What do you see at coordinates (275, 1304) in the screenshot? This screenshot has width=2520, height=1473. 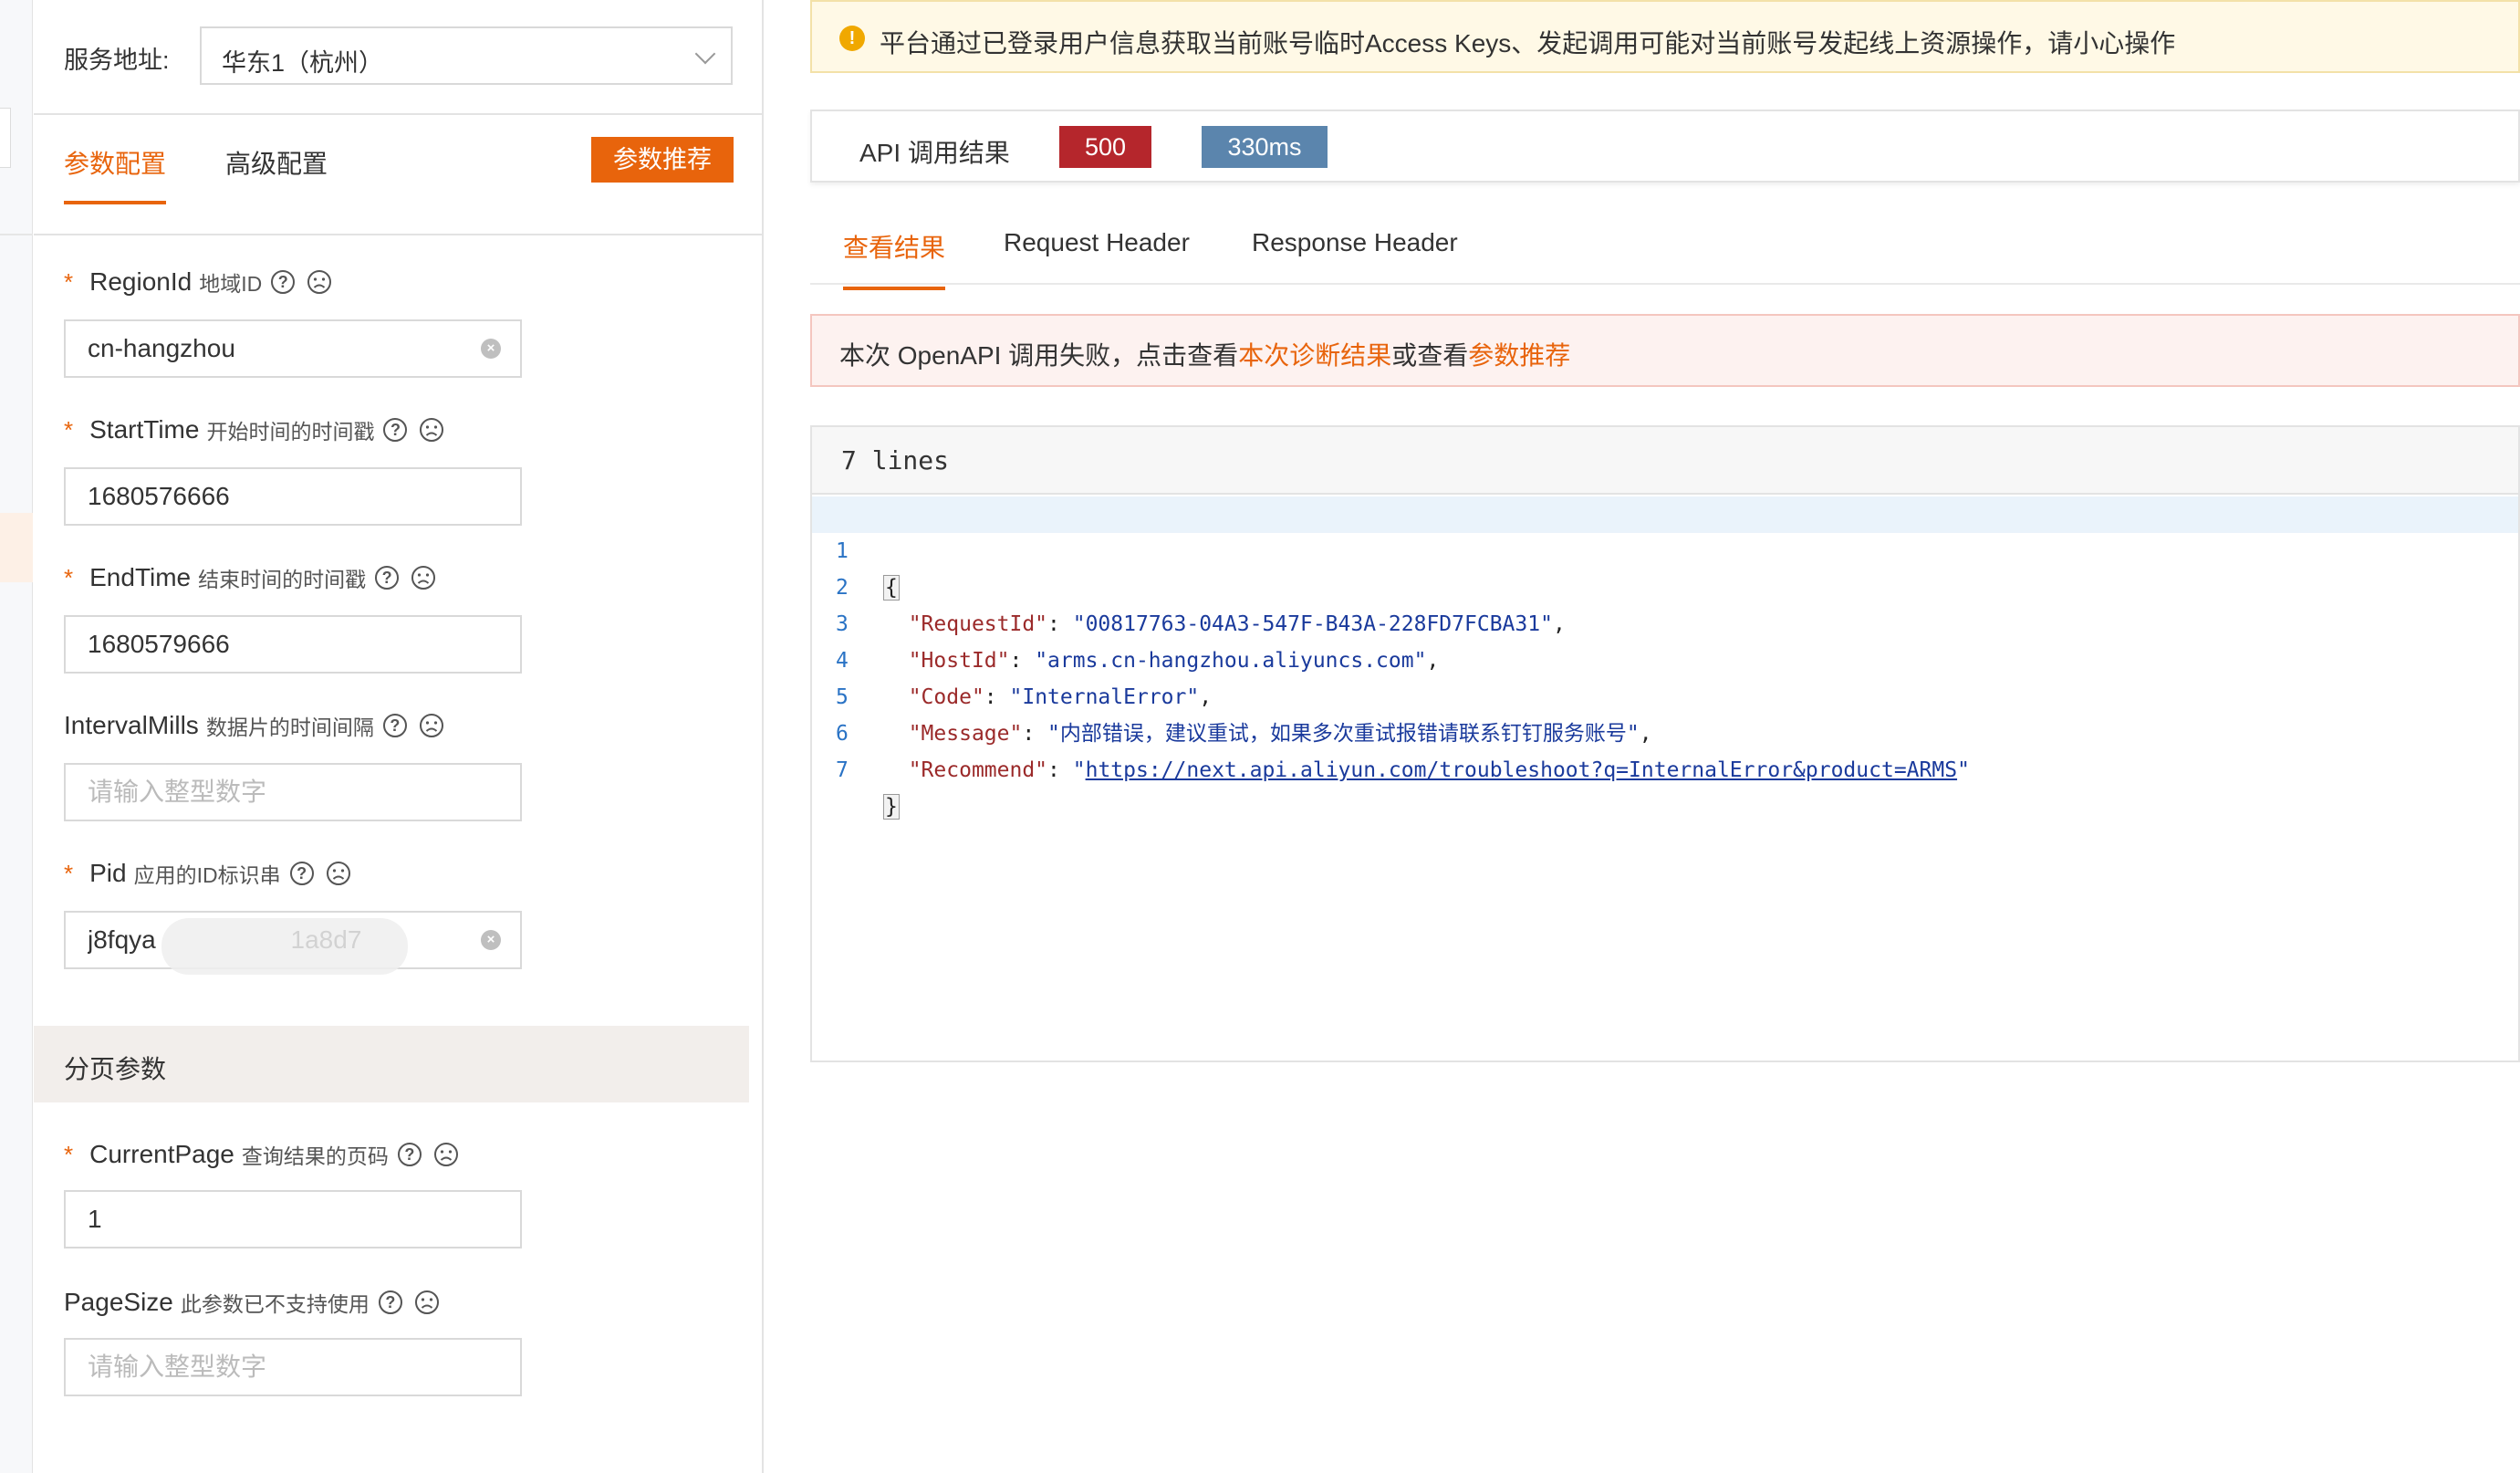 I see `field-desc: 此参数已不支持使用` at bounding box center [275, 1304].